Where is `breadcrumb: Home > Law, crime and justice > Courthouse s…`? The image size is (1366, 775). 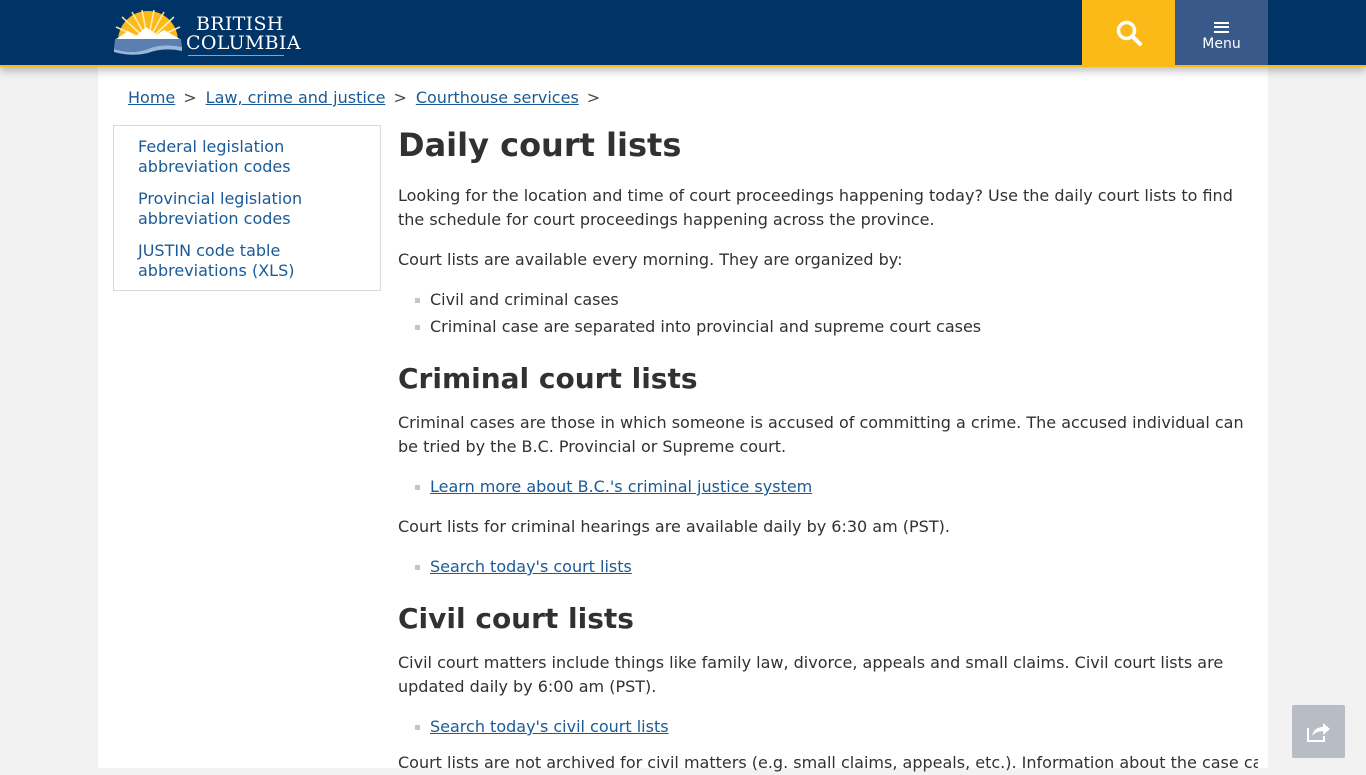
breadcrumb: Home > Law, crime and justice > Courthouse s… is located at coordinates (368, 97).